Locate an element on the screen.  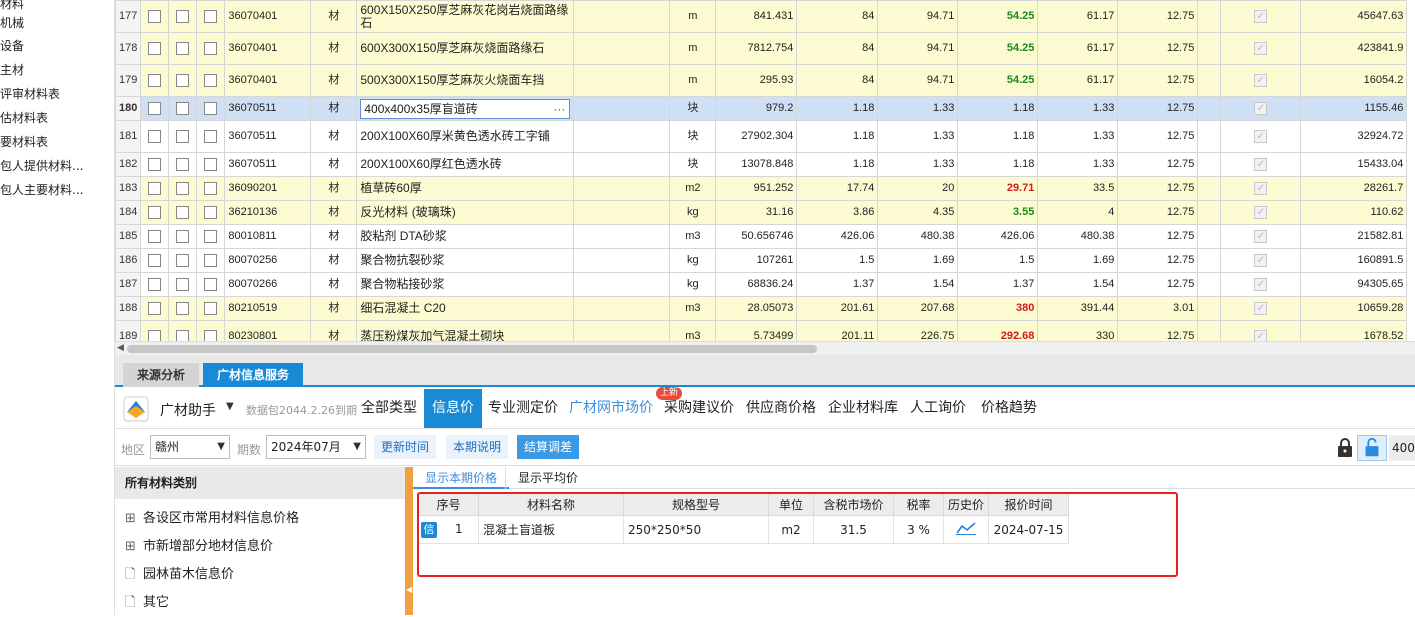
unit-cell: m2 is located at coordinates (693, 188).